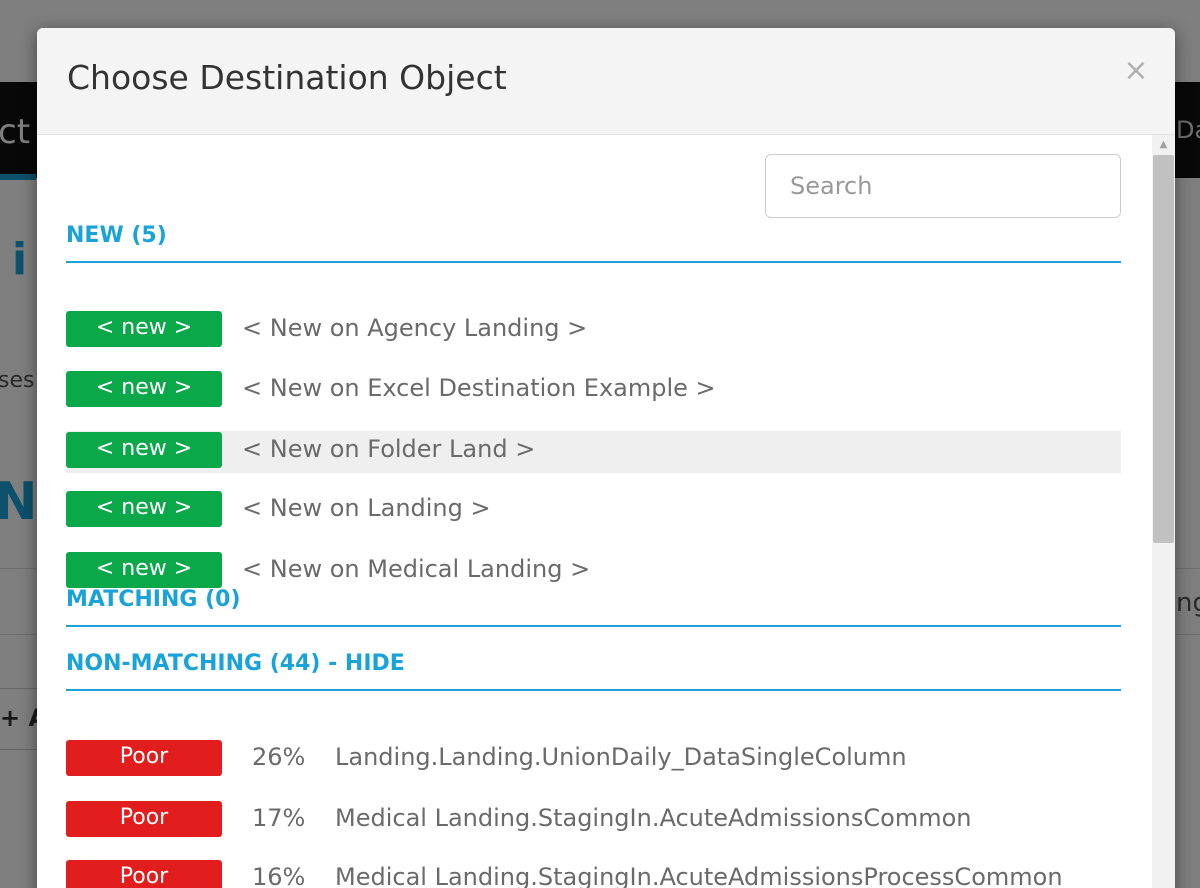 The width and height of the screenshot is (1200, 888). Describe the element at coordinates (593, 243) in the screenshot. I see `section-header-new: NEW (5)` at that location.